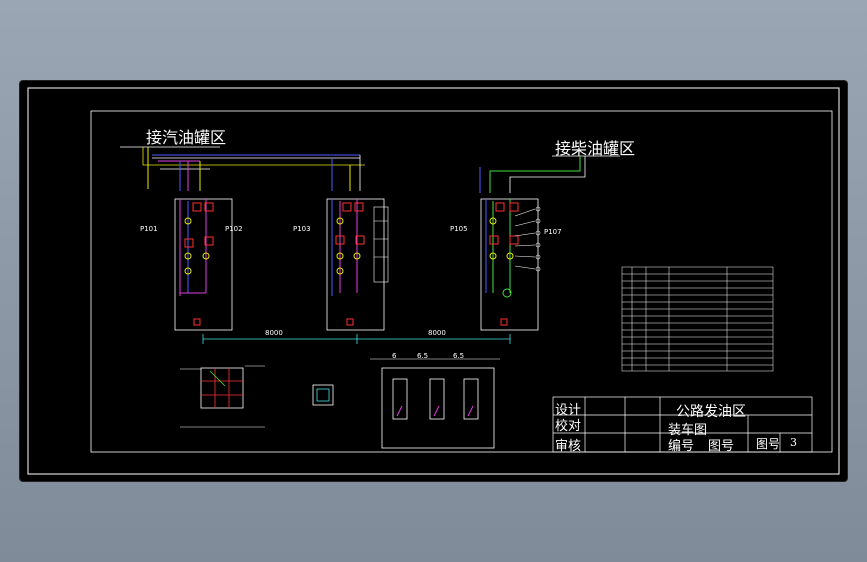 The image size is (867, 562). What do you see at coordinates (435, 403) in the screenshot?
I see `loading-island-plan` at bounding box center [435, 403].